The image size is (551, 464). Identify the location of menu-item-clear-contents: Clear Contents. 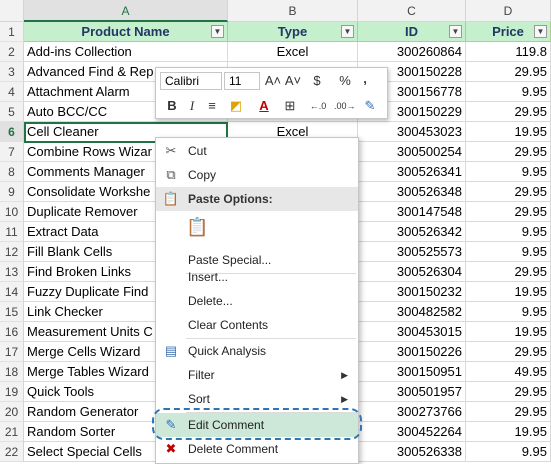
(257, 325).